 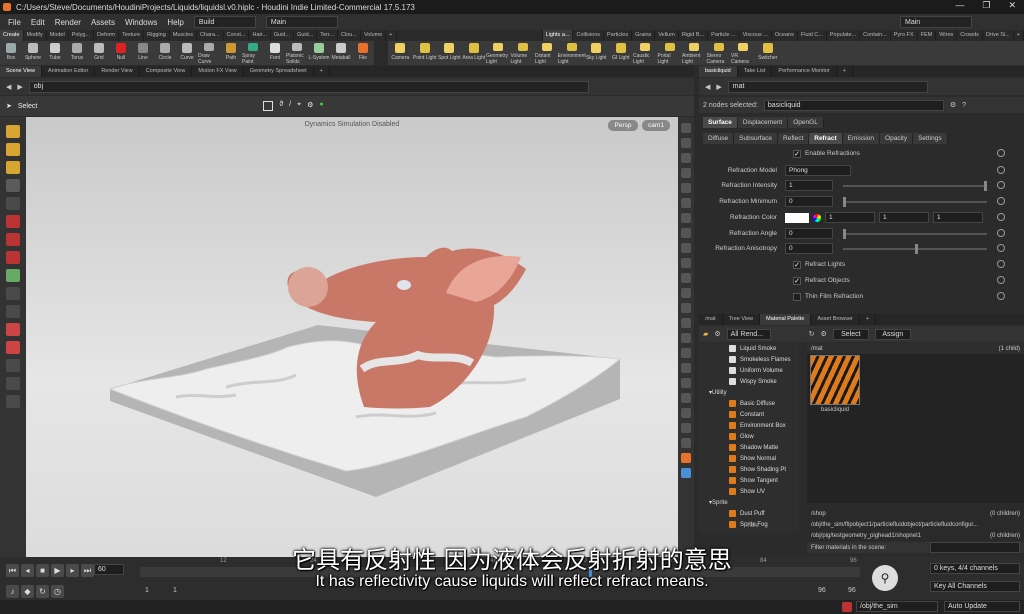 What do you see at coordinates (897, 138) in the screenshot?
I see `param-subtab: Opacity` at bounding box center [897, 138].